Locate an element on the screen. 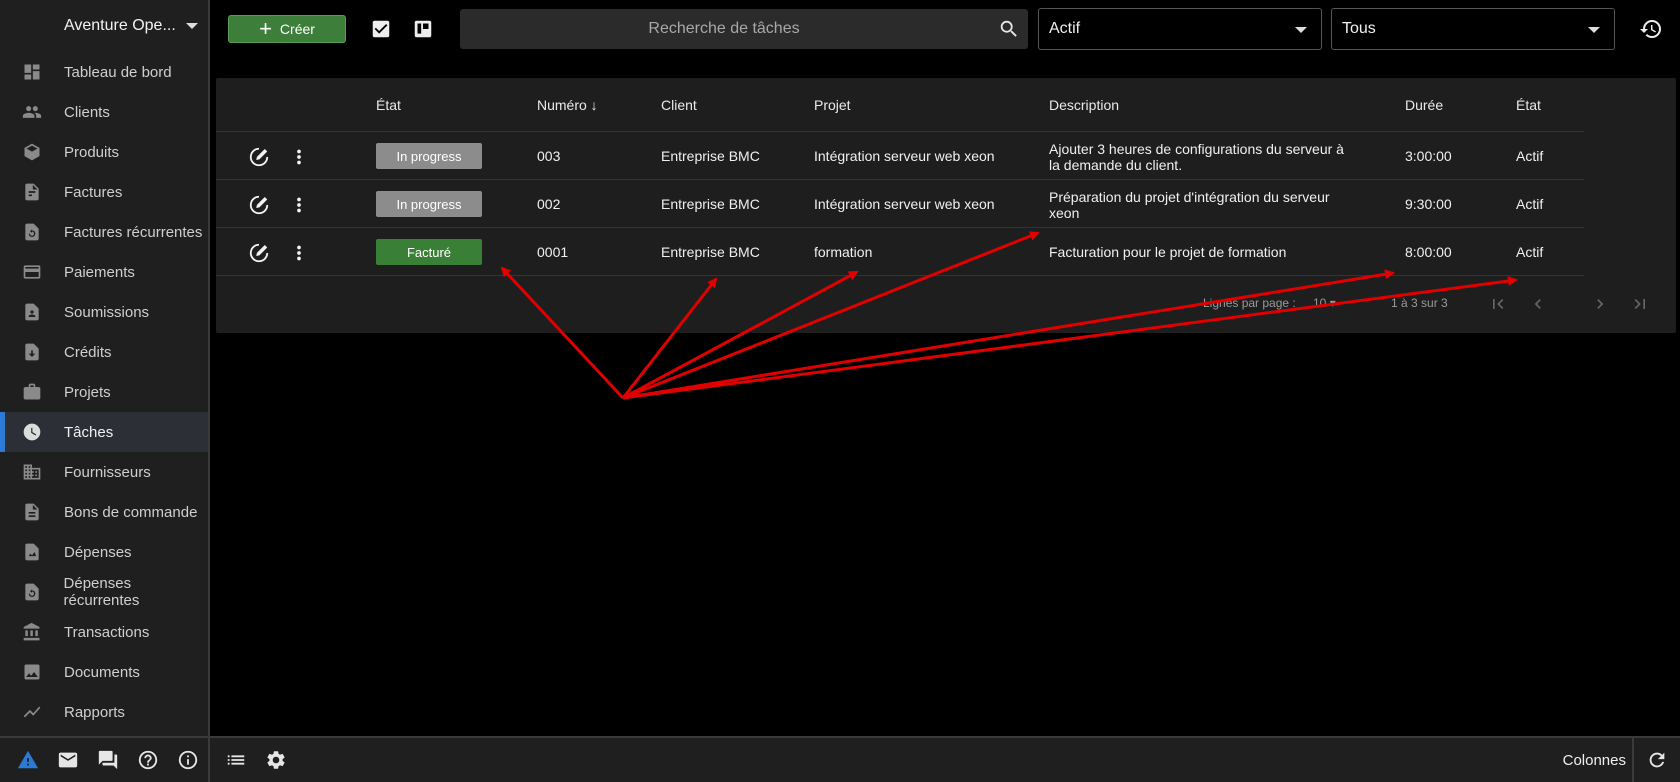  history-icon is located at coordinates (1651, 29).